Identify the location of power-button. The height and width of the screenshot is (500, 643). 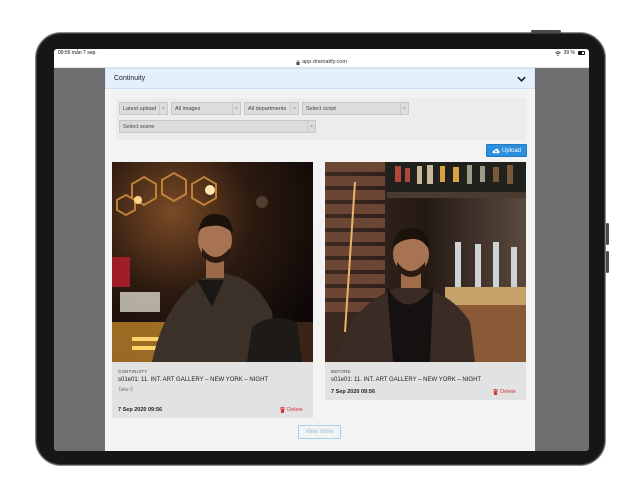
(546, 31).